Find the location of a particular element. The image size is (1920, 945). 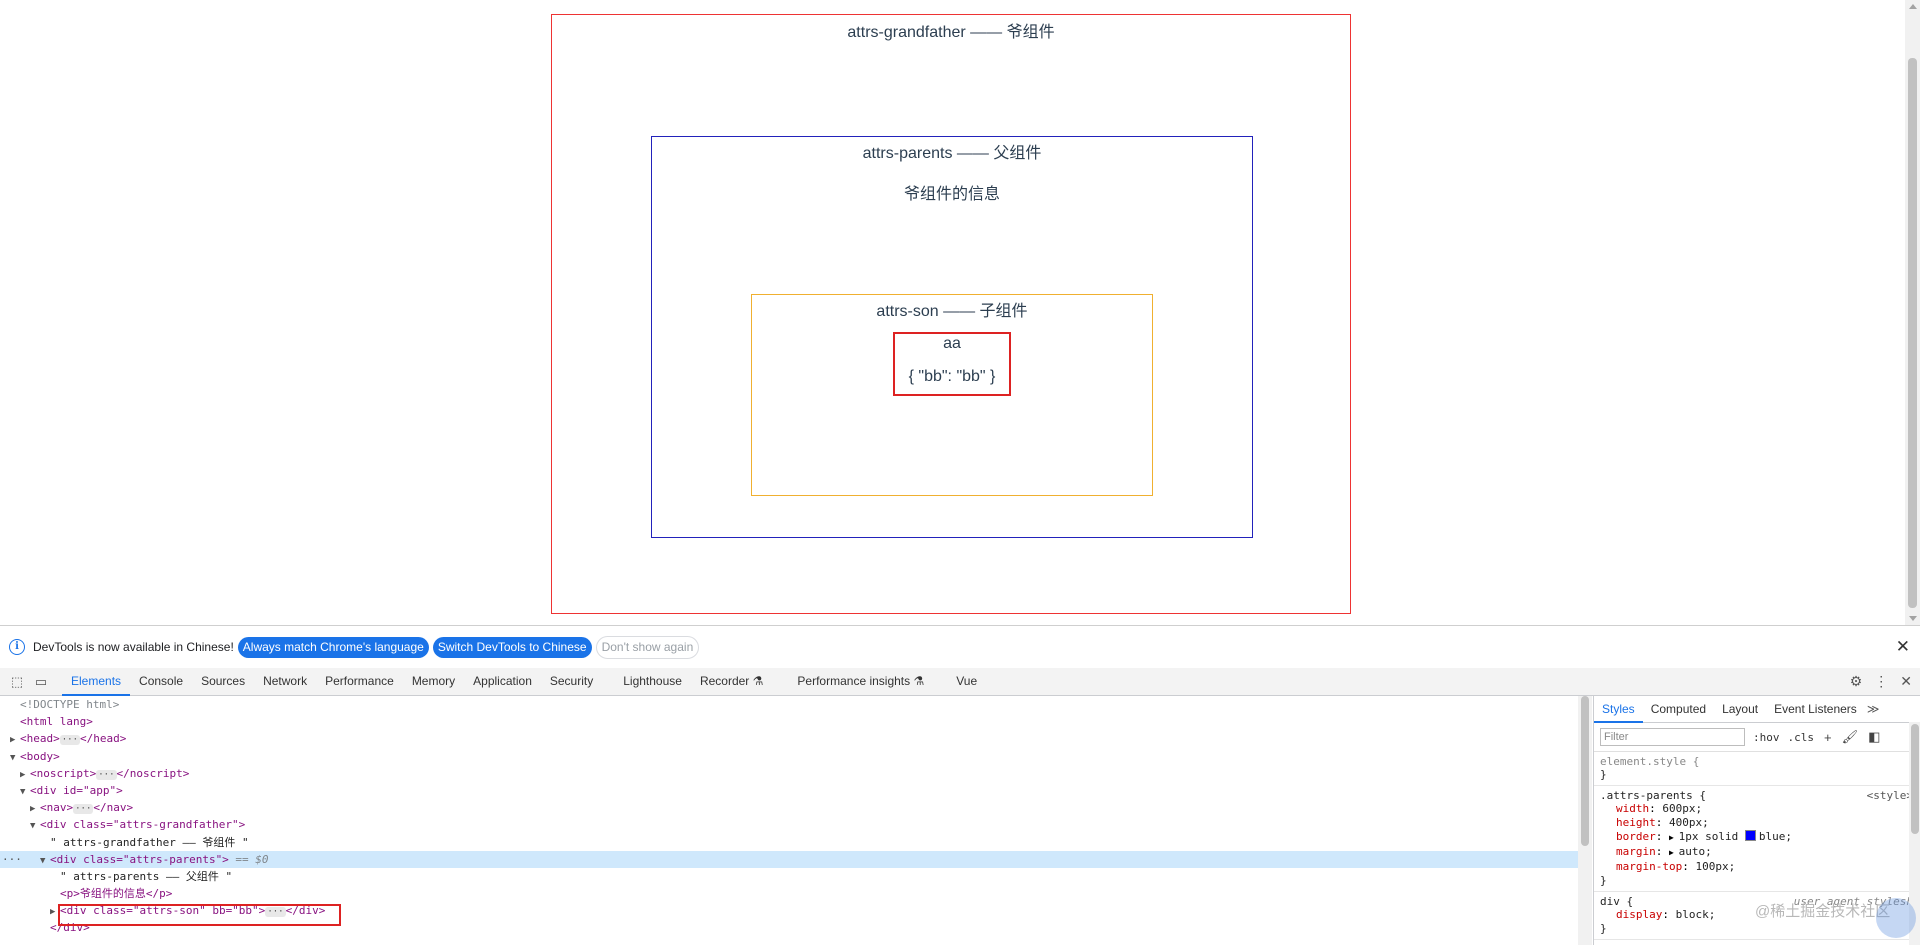

dom-tree-line: ▶ <head> ··· </head> is located at coordinates (789, 738).